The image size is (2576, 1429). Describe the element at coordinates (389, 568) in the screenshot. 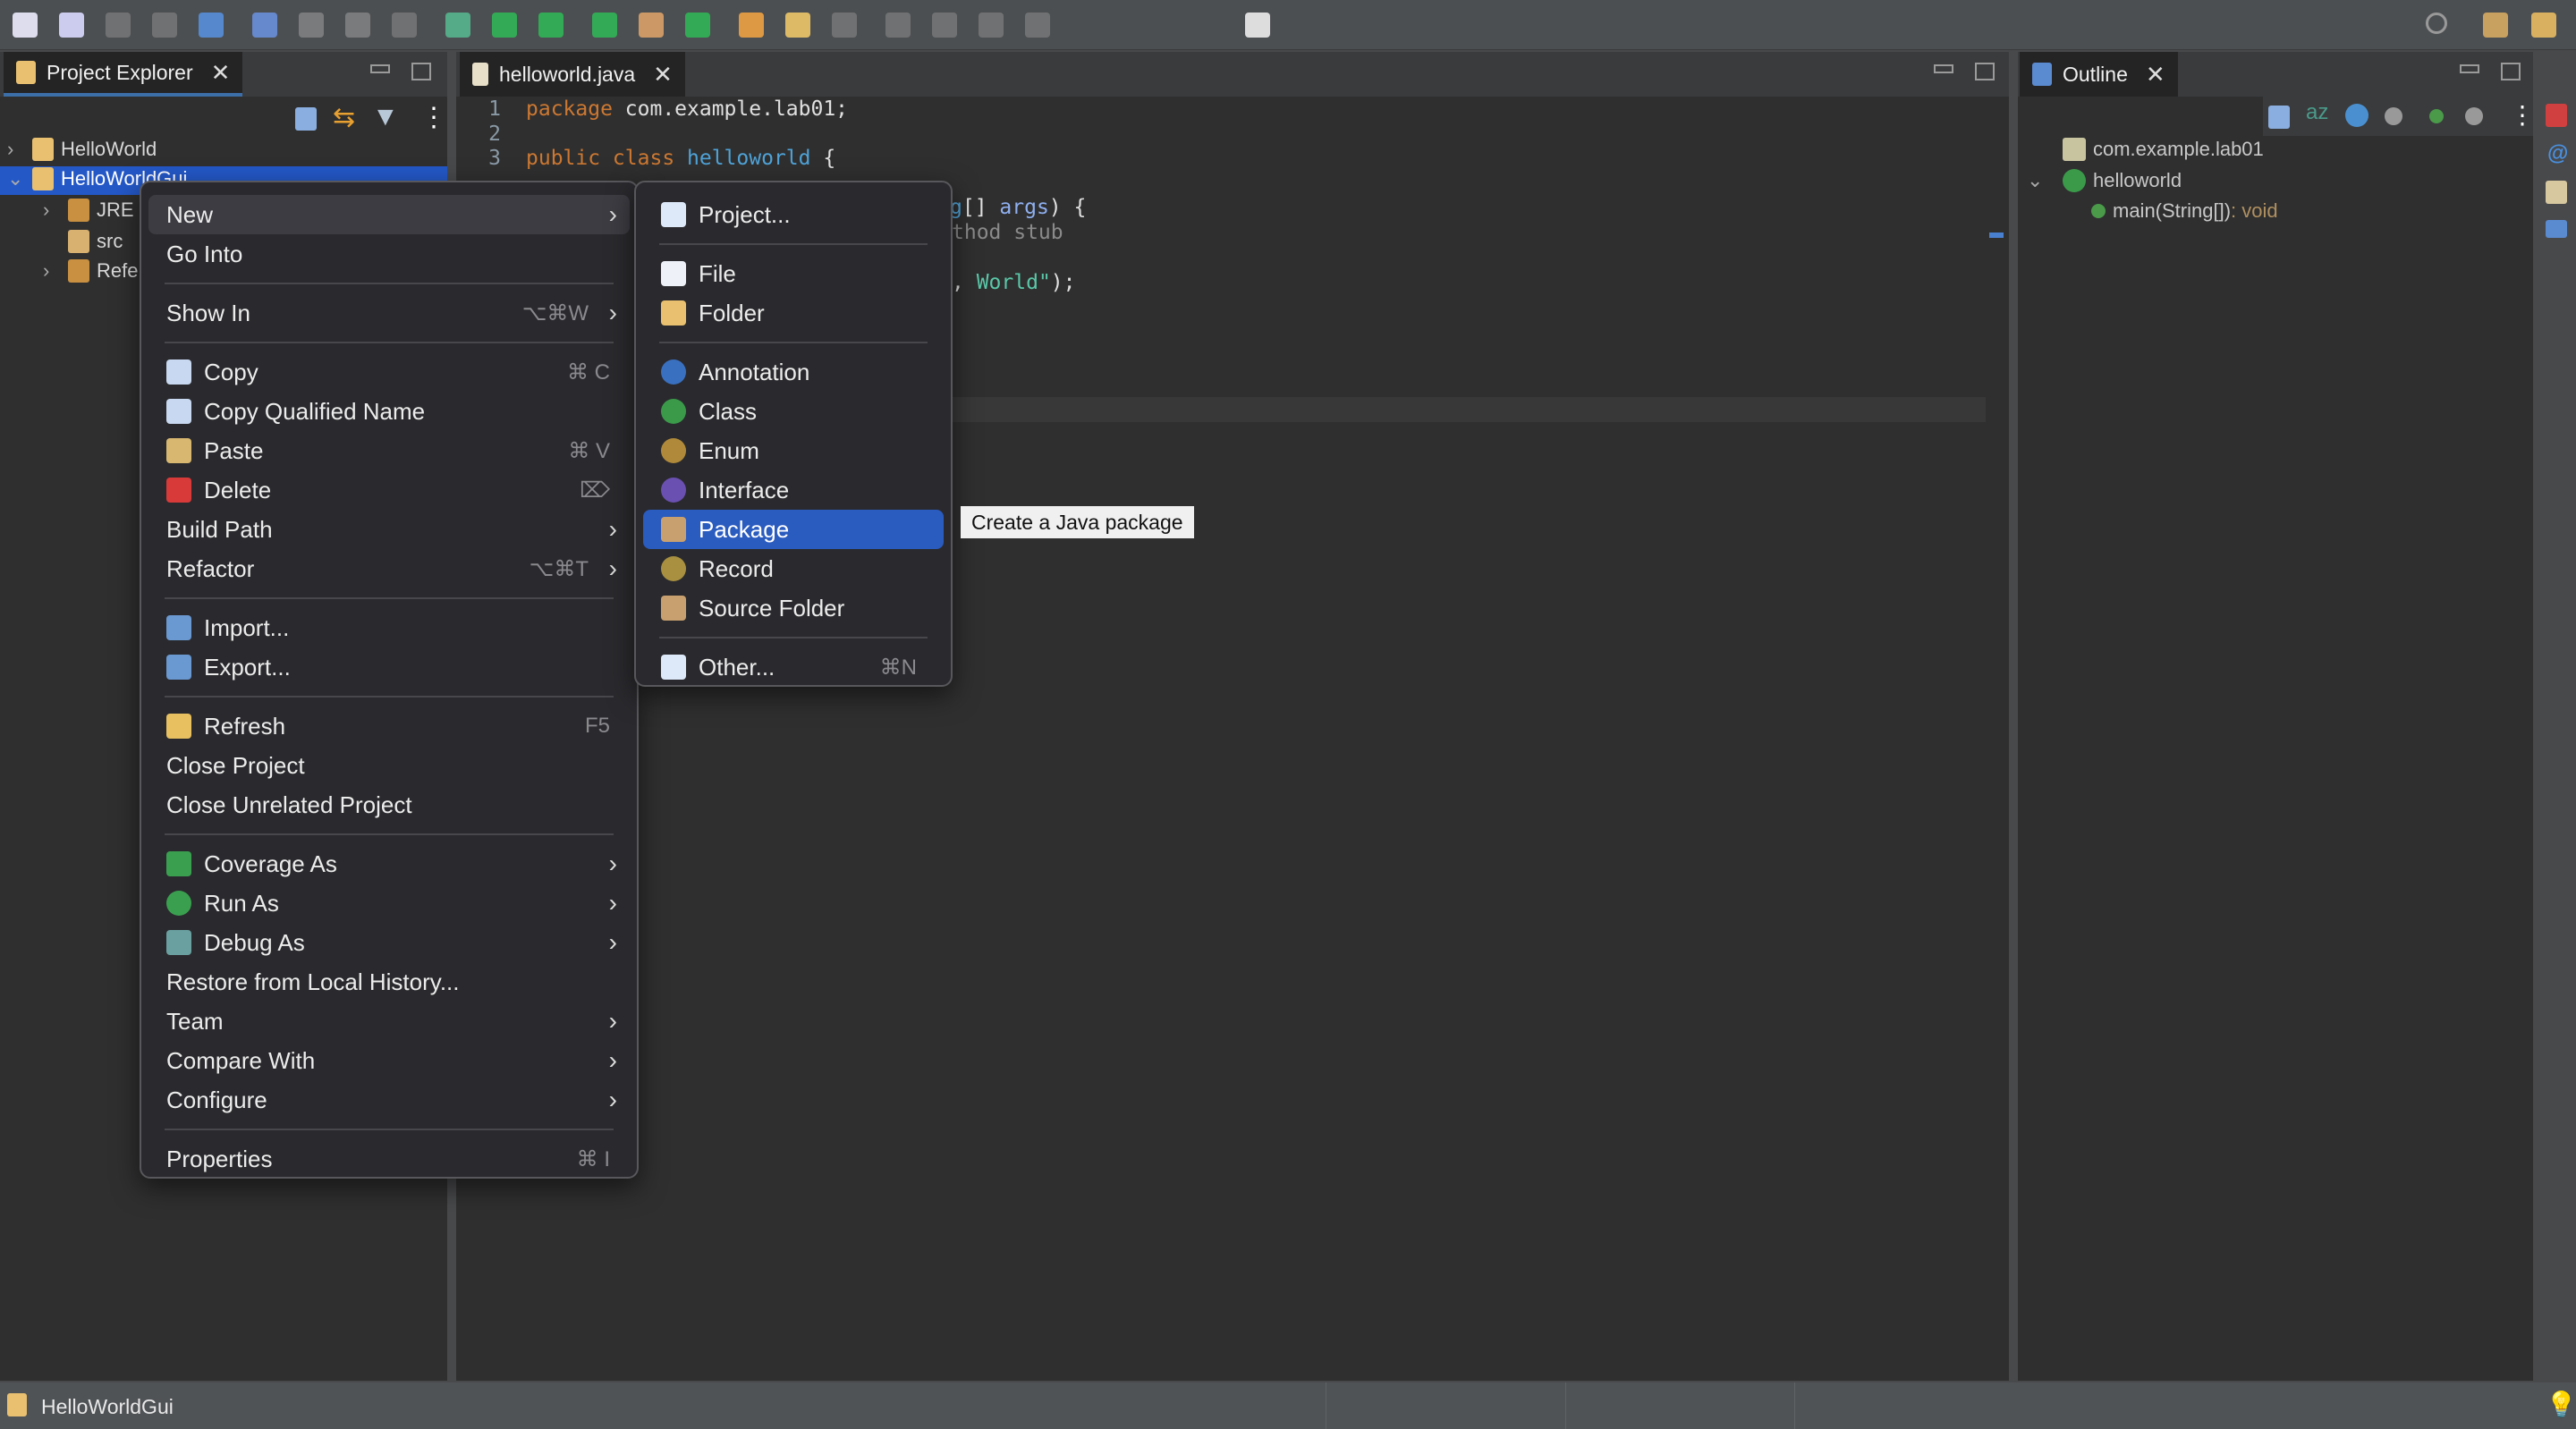

I see `context-menu-item-refactor: Refactor ⌥⌘T ›` at that location.